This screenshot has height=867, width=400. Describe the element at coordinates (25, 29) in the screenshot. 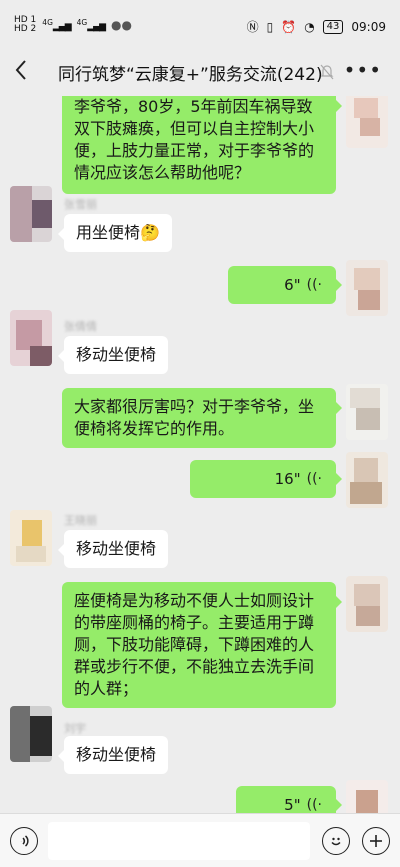

I see `sim2-label: HD 2` at that location.